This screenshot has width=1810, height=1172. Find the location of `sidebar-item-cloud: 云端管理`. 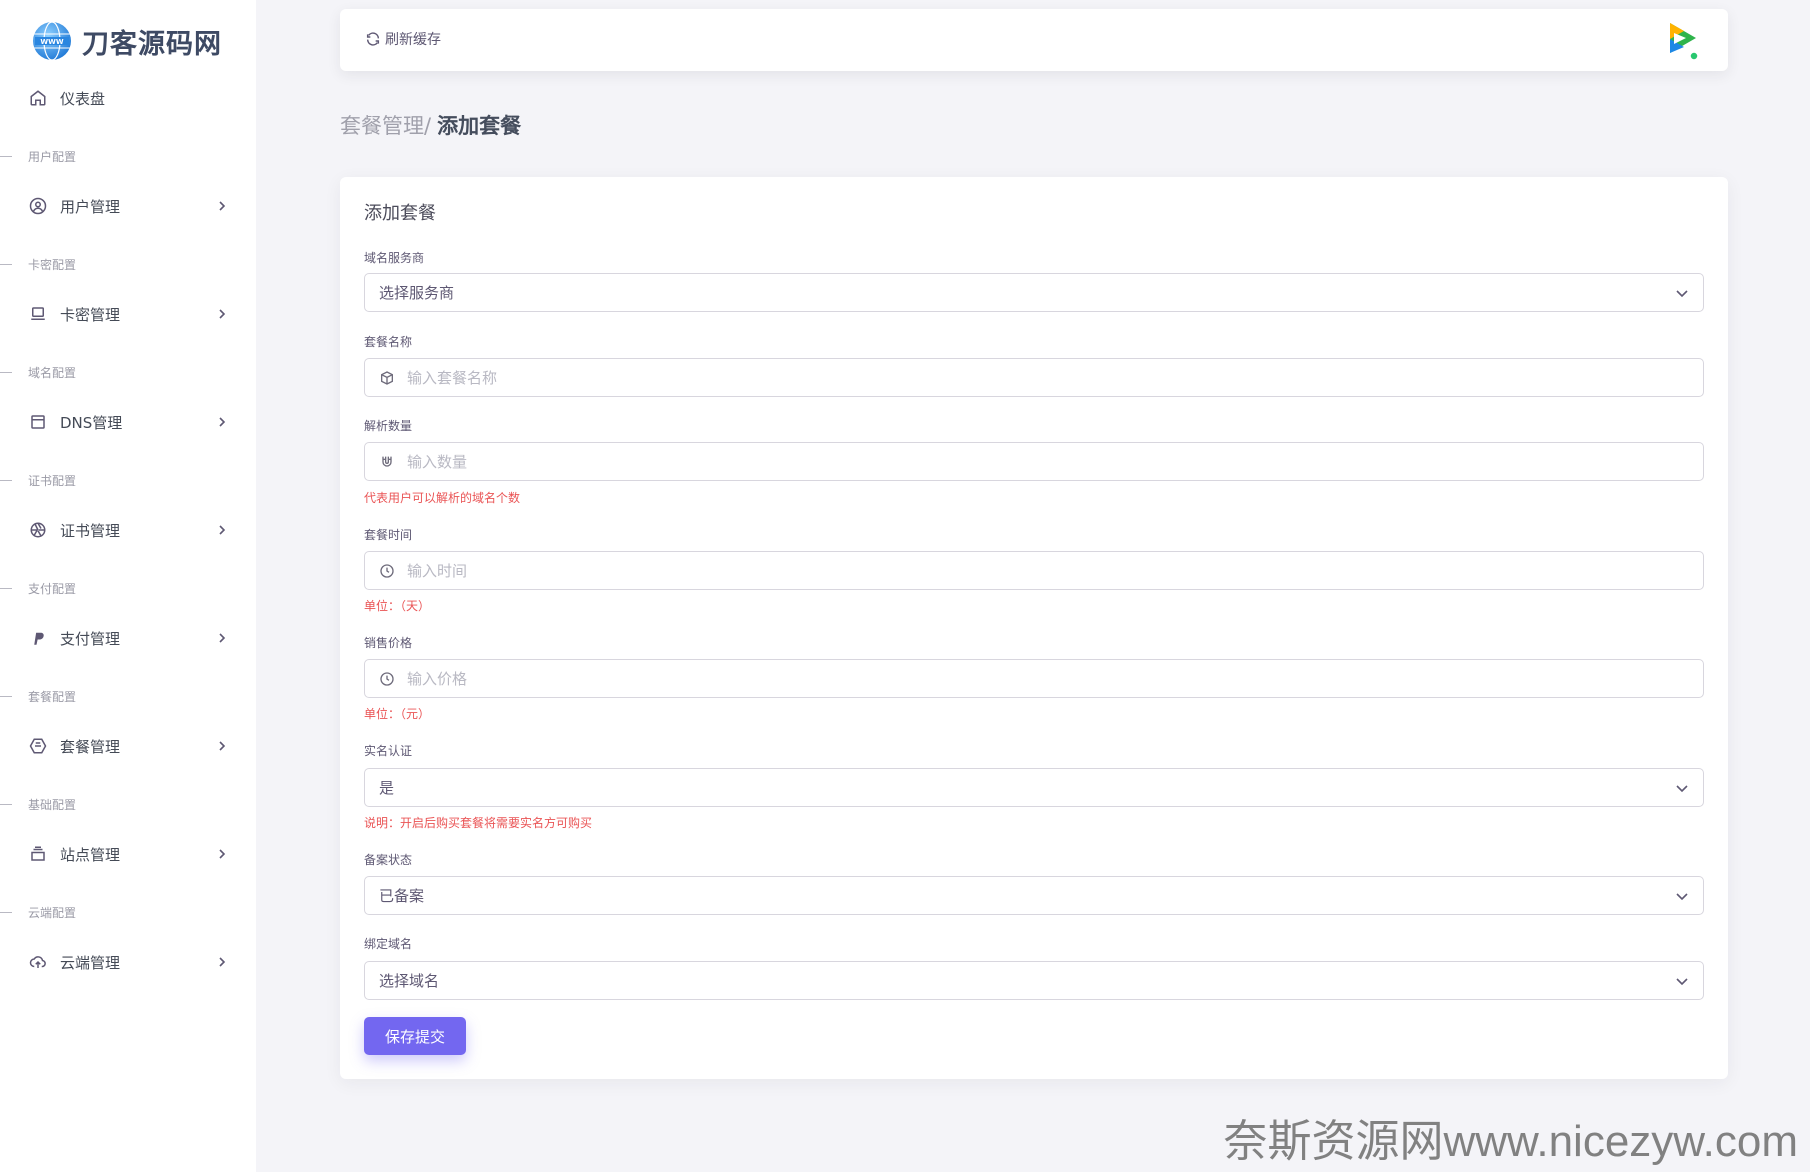

sidebar-item-cloud: 云端管理 is located at coordinates (128, 962).